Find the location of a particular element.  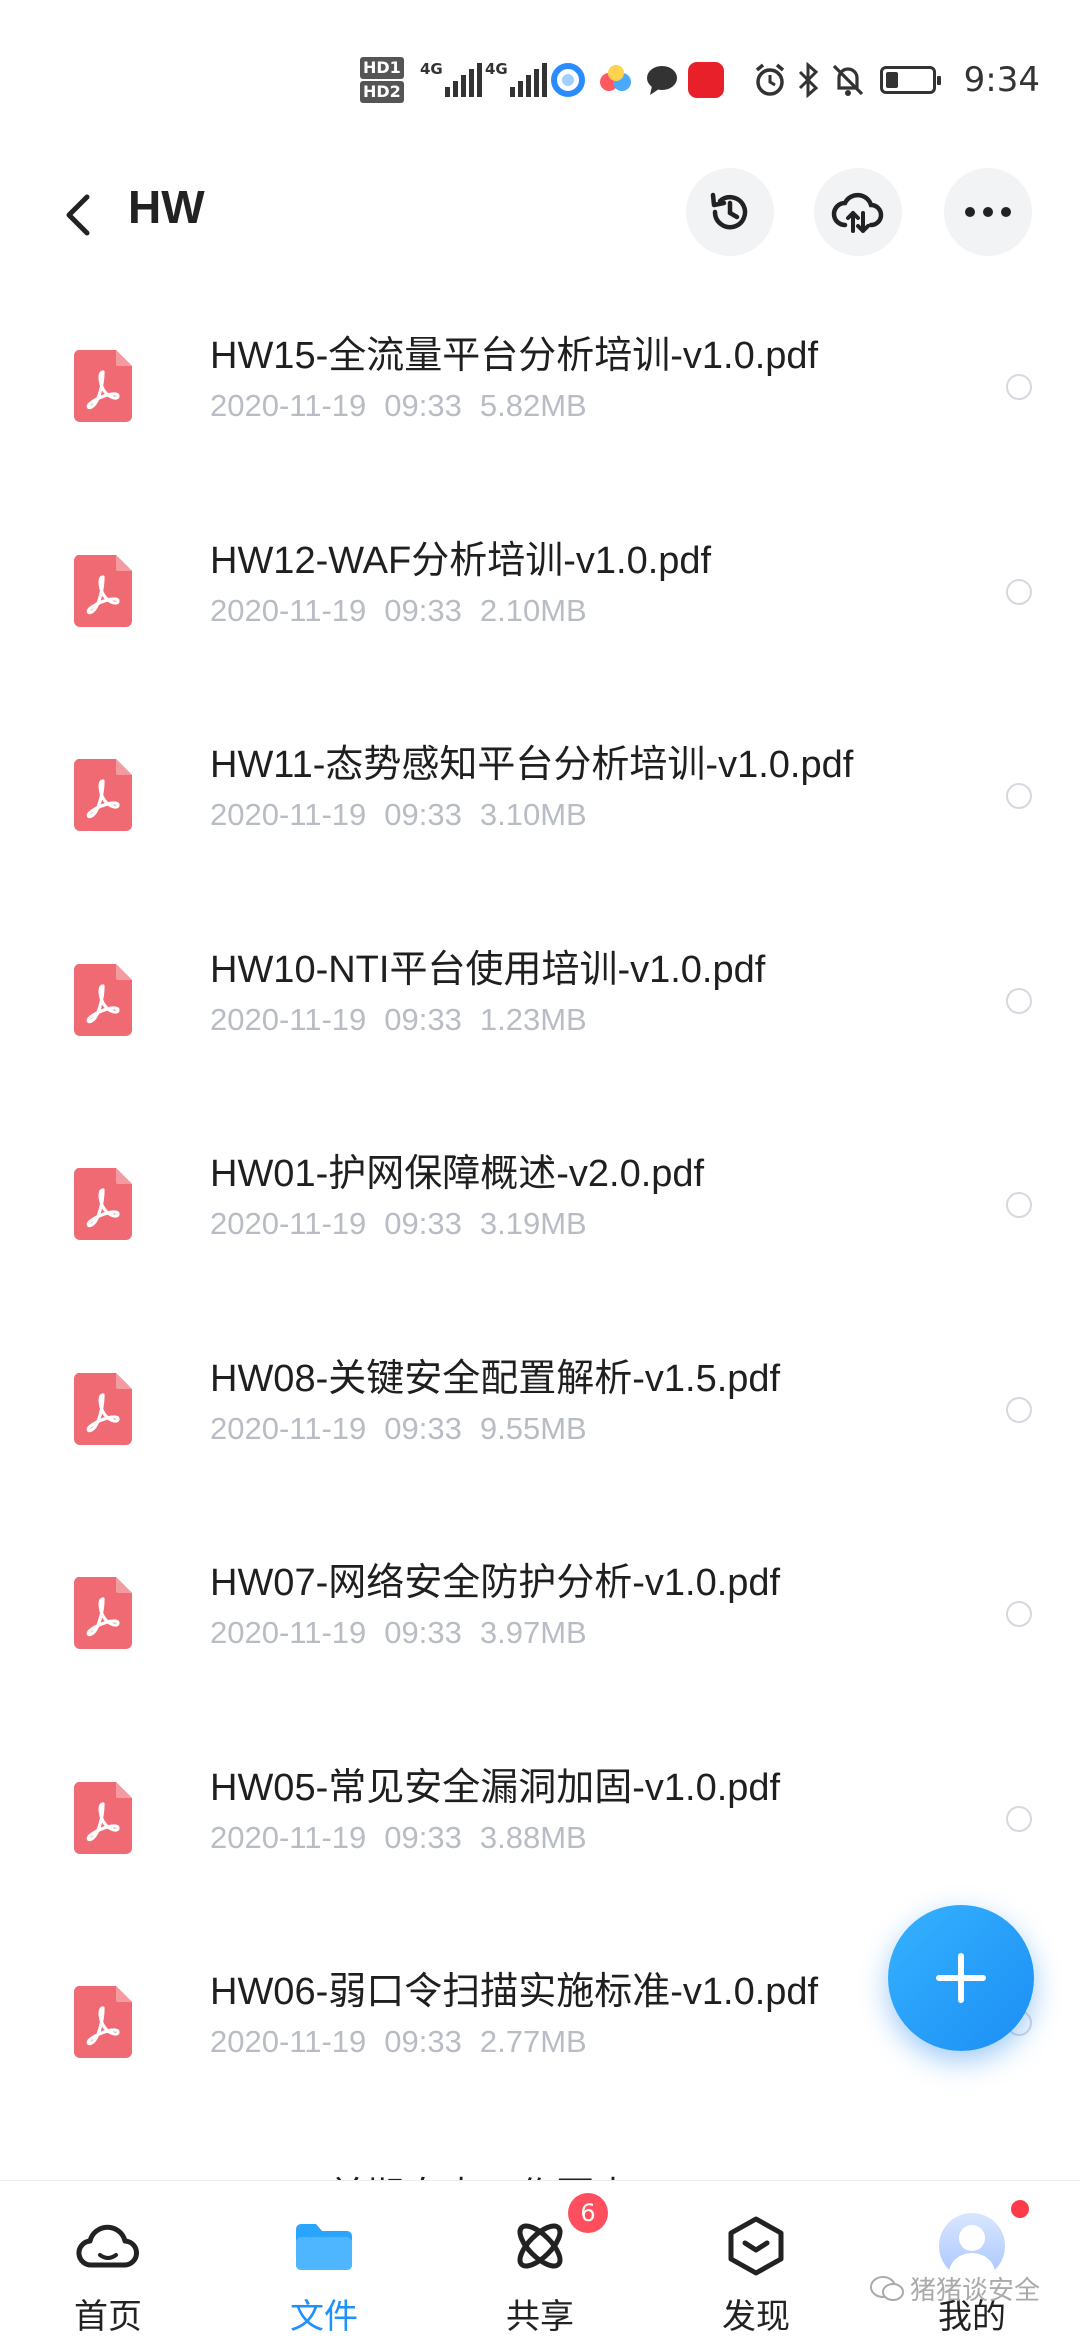

app-notification-icon is located at coordinates (568, 80).